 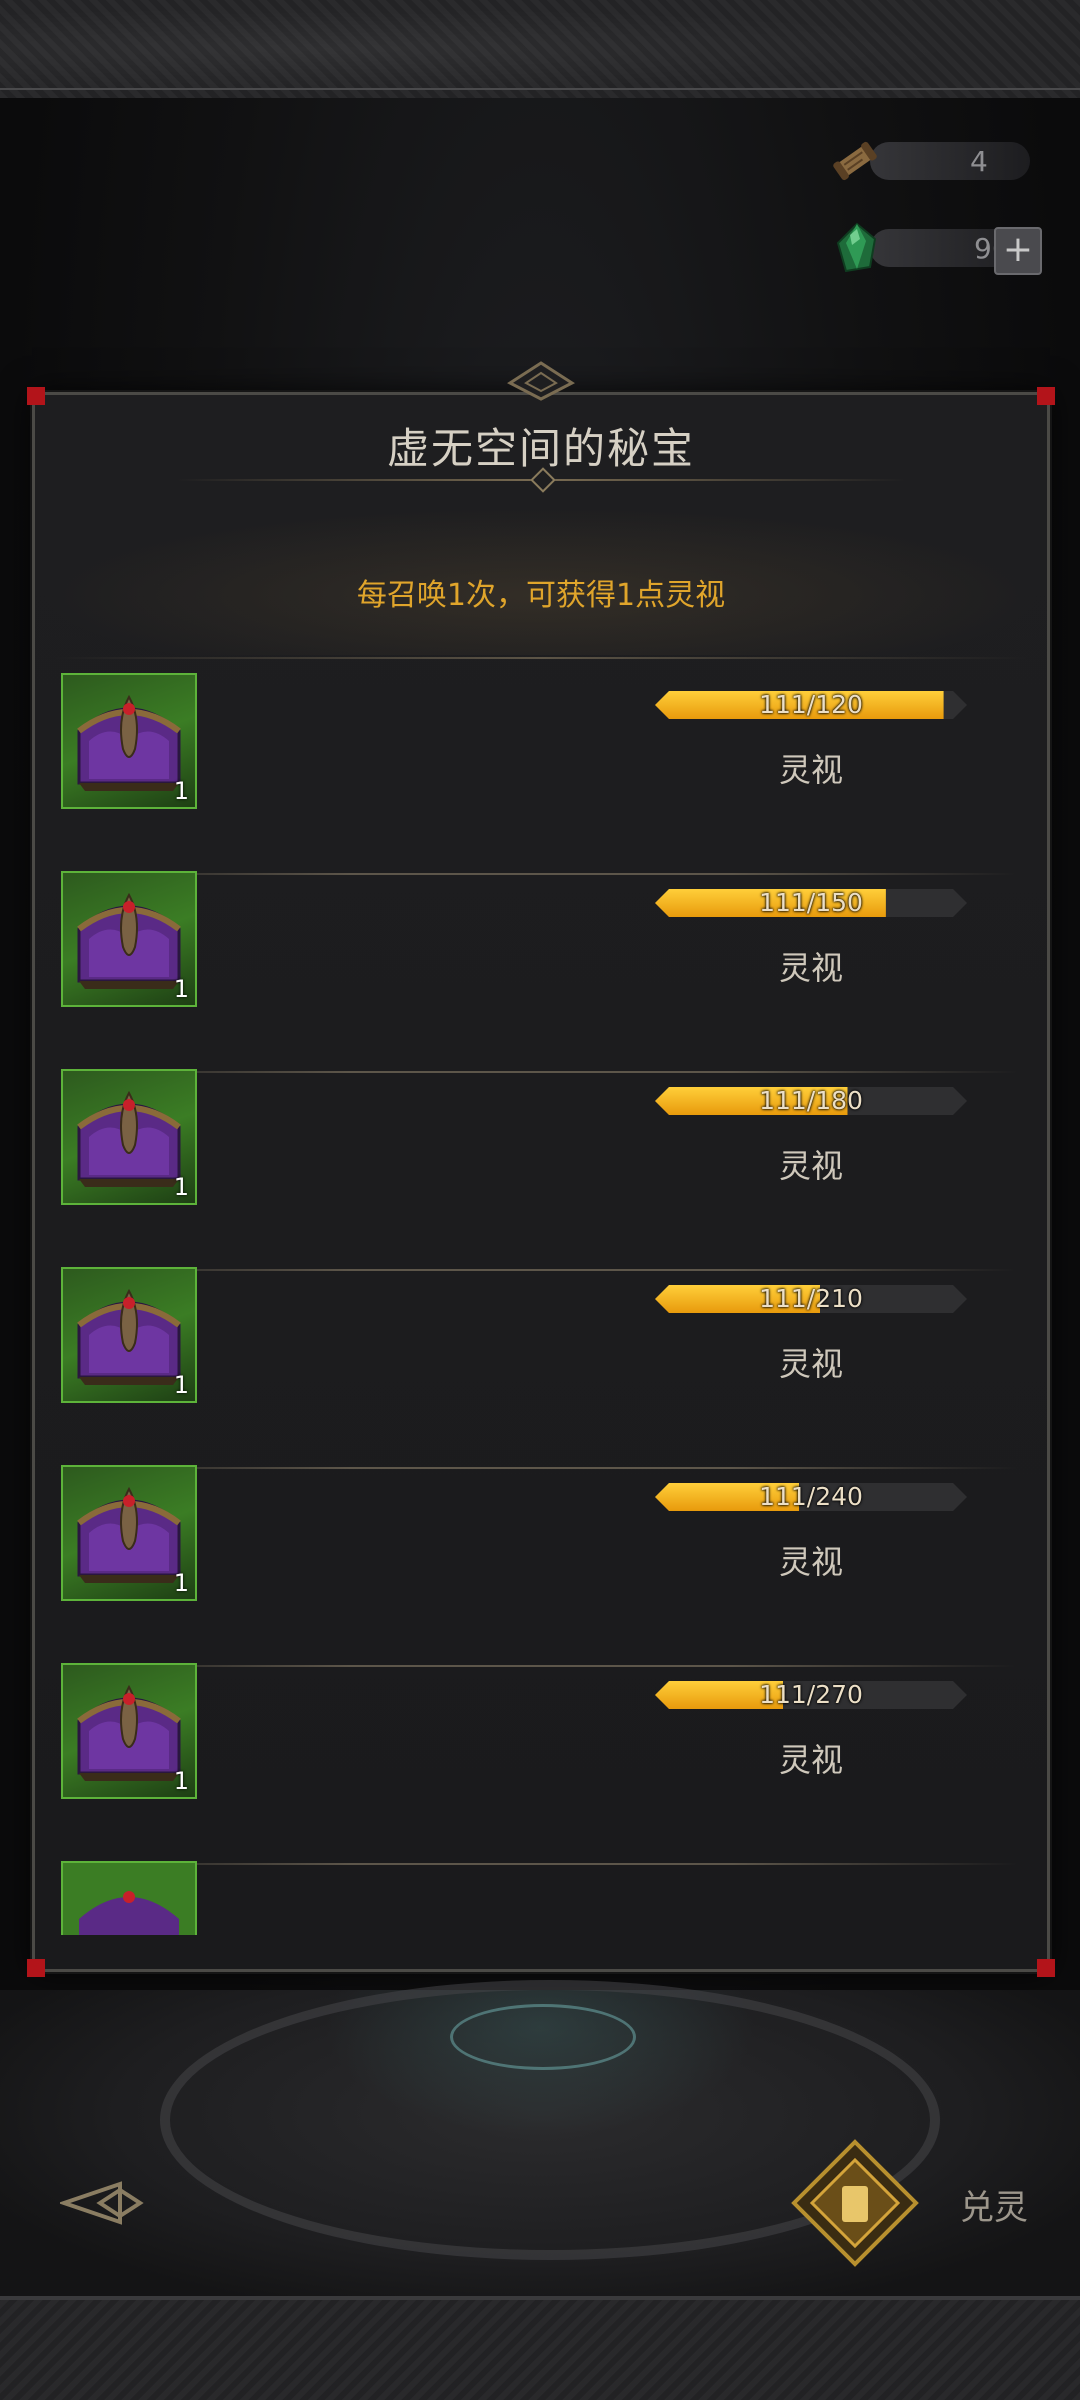 I want to click on progress-text: 111/180, so click(x=811, y=1100).